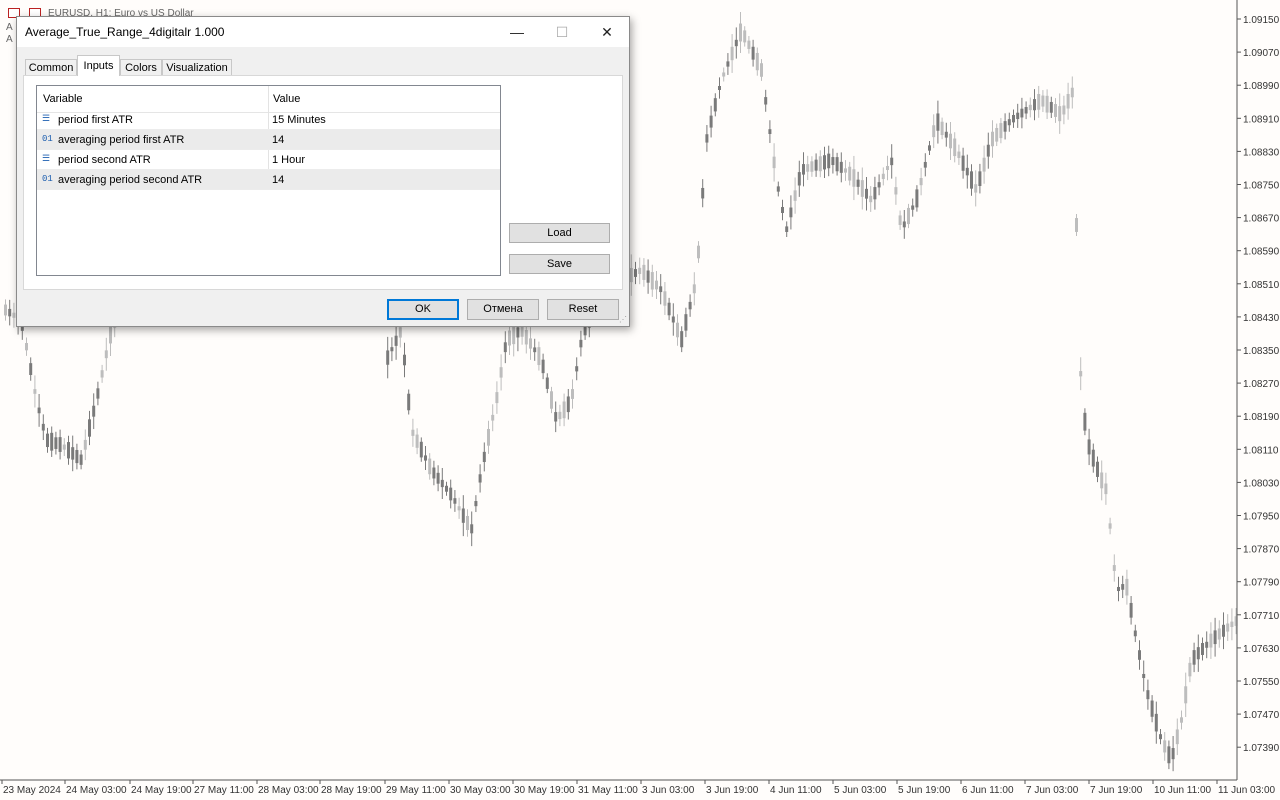 This screenshot has height=800, width=1280. Describe the element at coordinates (544, 790) in the screenshot. I see `time-label: 30 May 19:00` at that location.